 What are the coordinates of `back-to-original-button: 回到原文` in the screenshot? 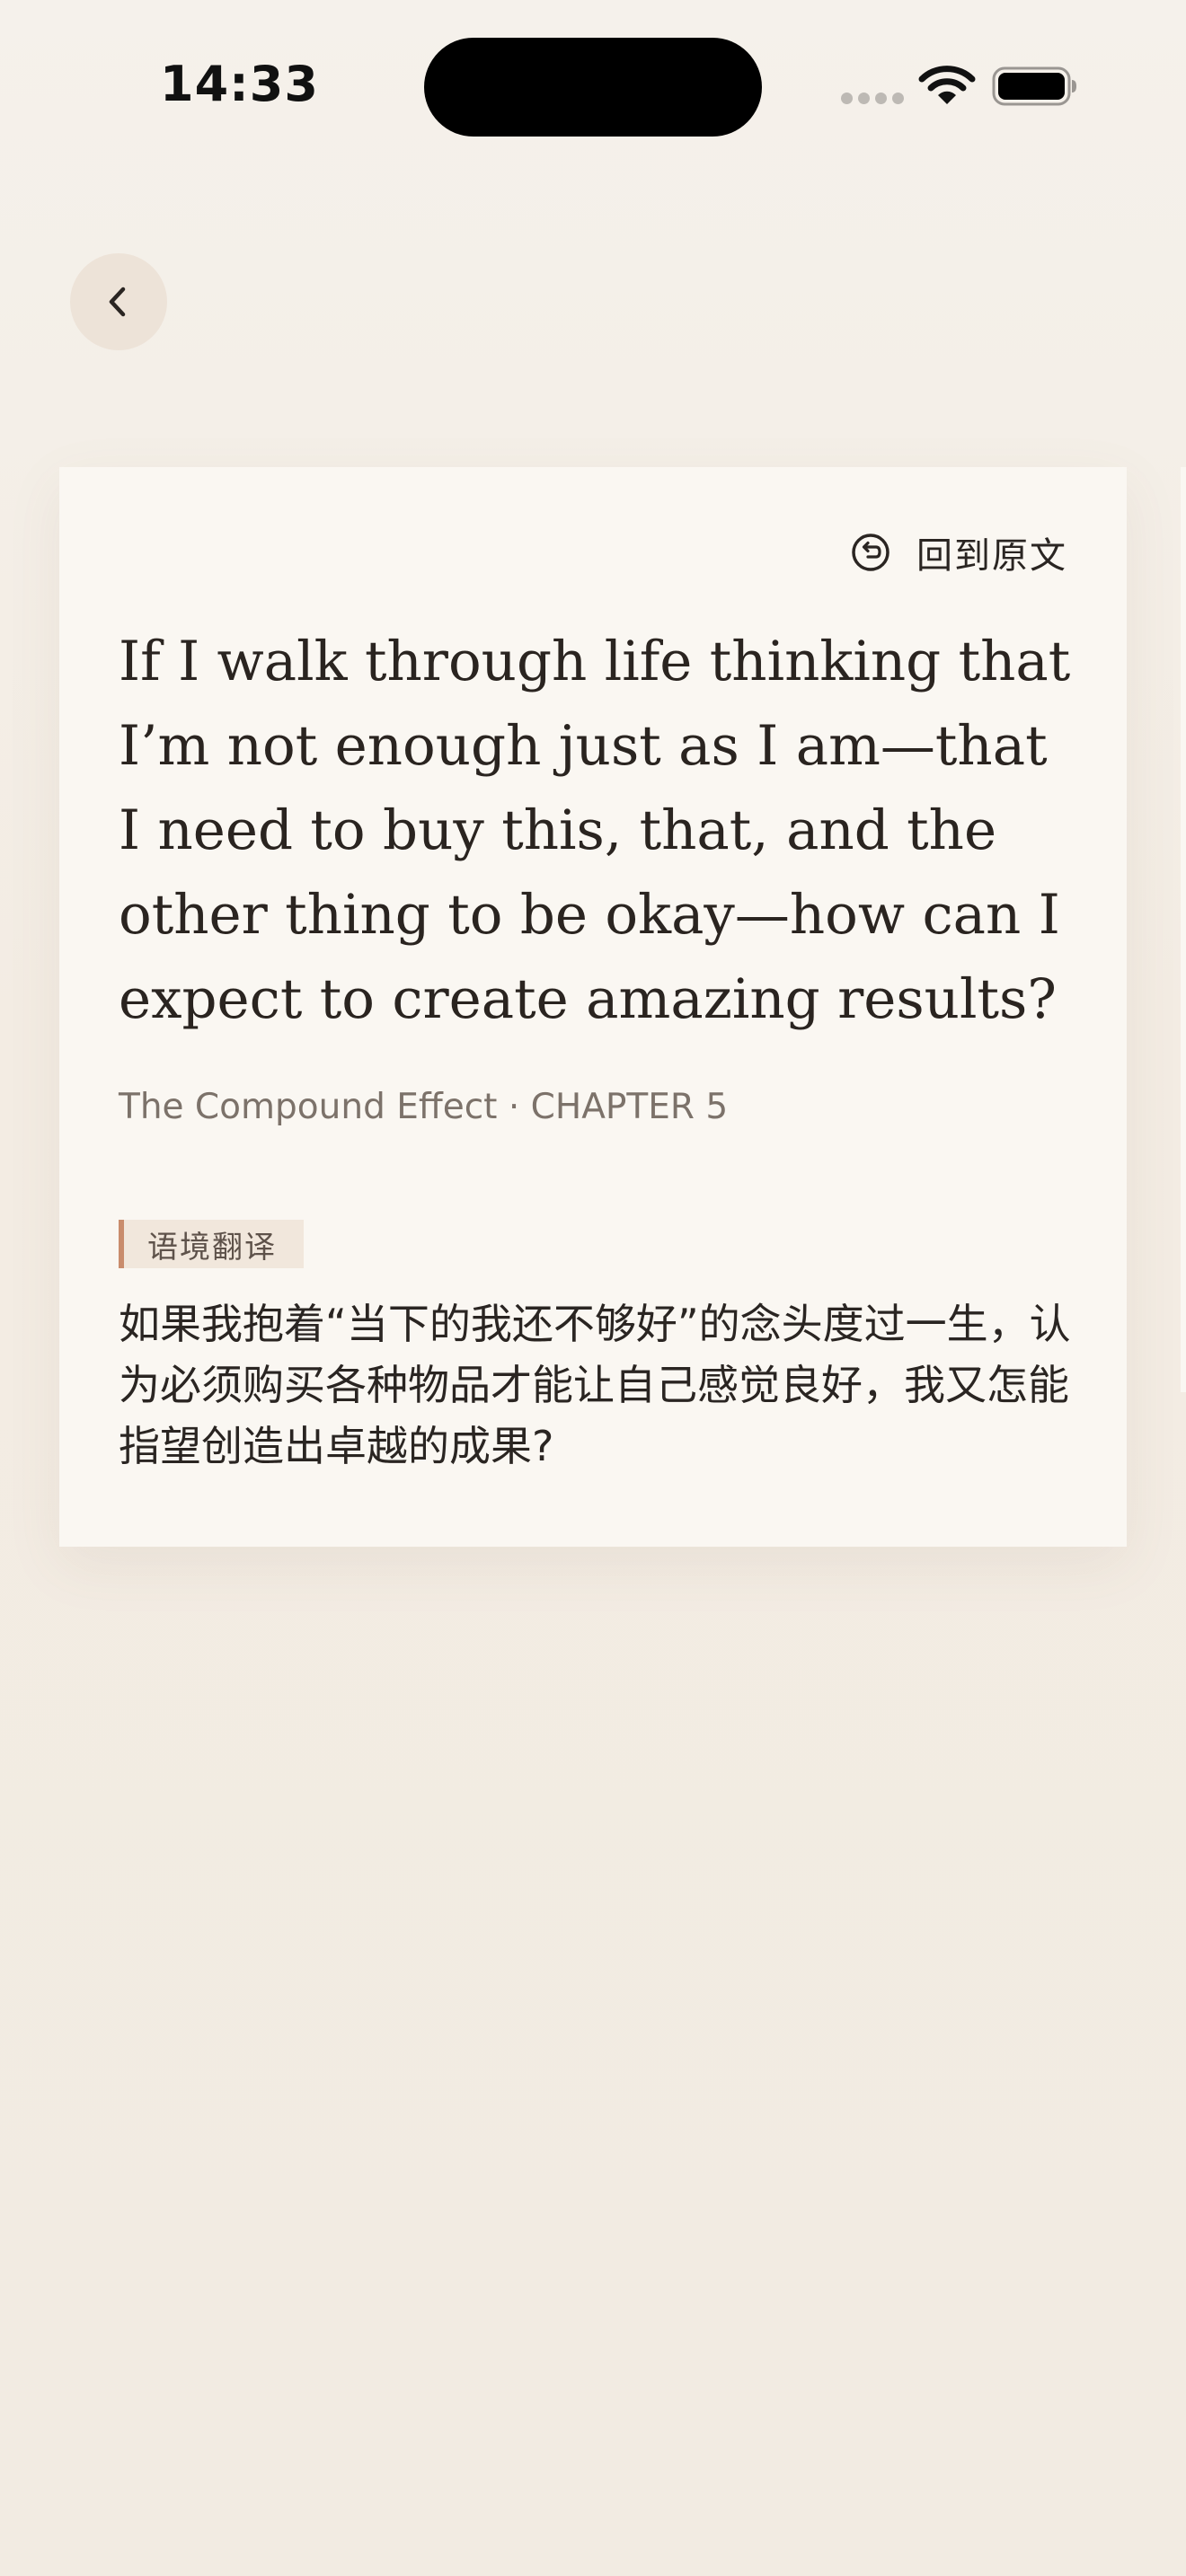 It's located at (958, 552).